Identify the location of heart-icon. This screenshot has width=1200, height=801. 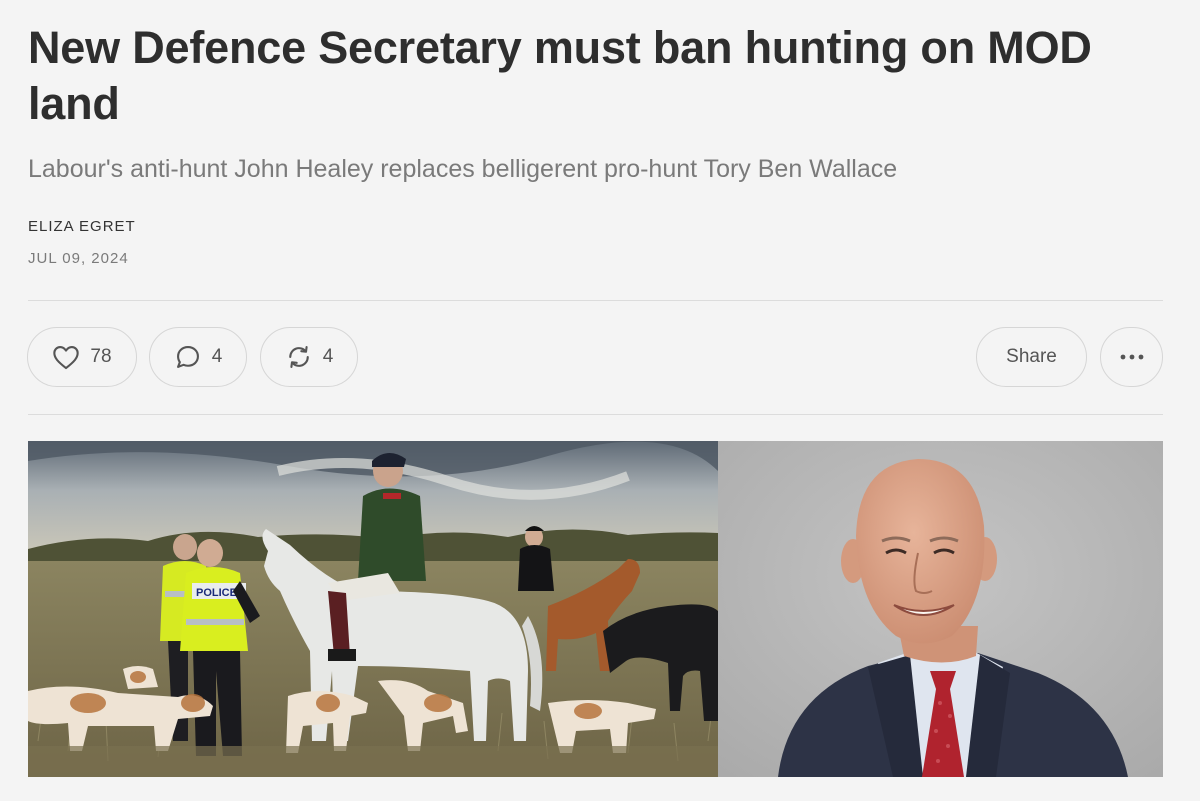
(66, 357).